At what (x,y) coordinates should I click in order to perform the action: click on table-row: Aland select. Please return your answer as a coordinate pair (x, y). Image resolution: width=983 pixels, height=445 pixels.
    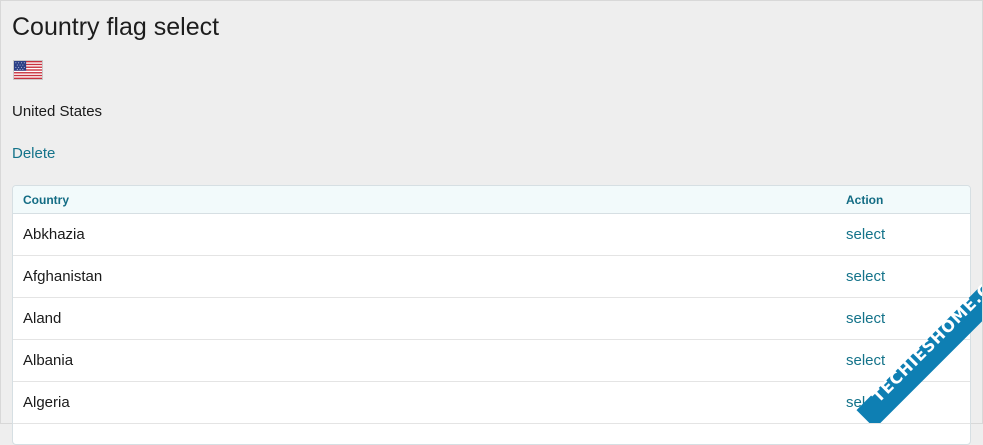
    Looking at the image, I should click on (491, 318).